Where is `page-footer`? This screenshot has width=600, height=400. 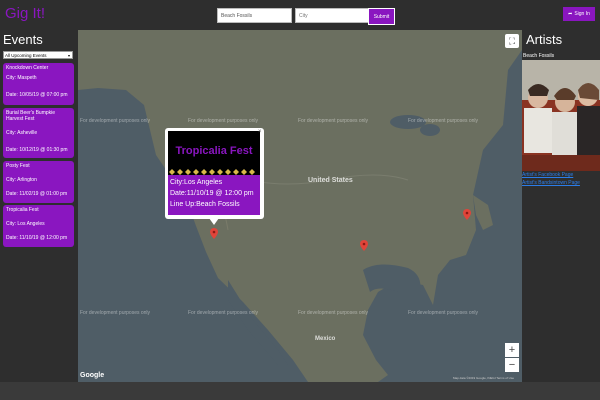 page-footer is located at coordinates (300, 391).